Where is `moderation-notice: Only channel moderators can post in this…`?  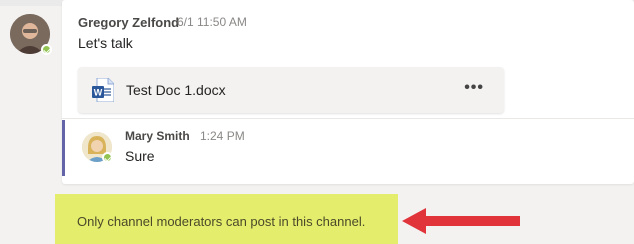 moderation-notice: Only channel moderators can post in this… is located at coordinates (226, 219).